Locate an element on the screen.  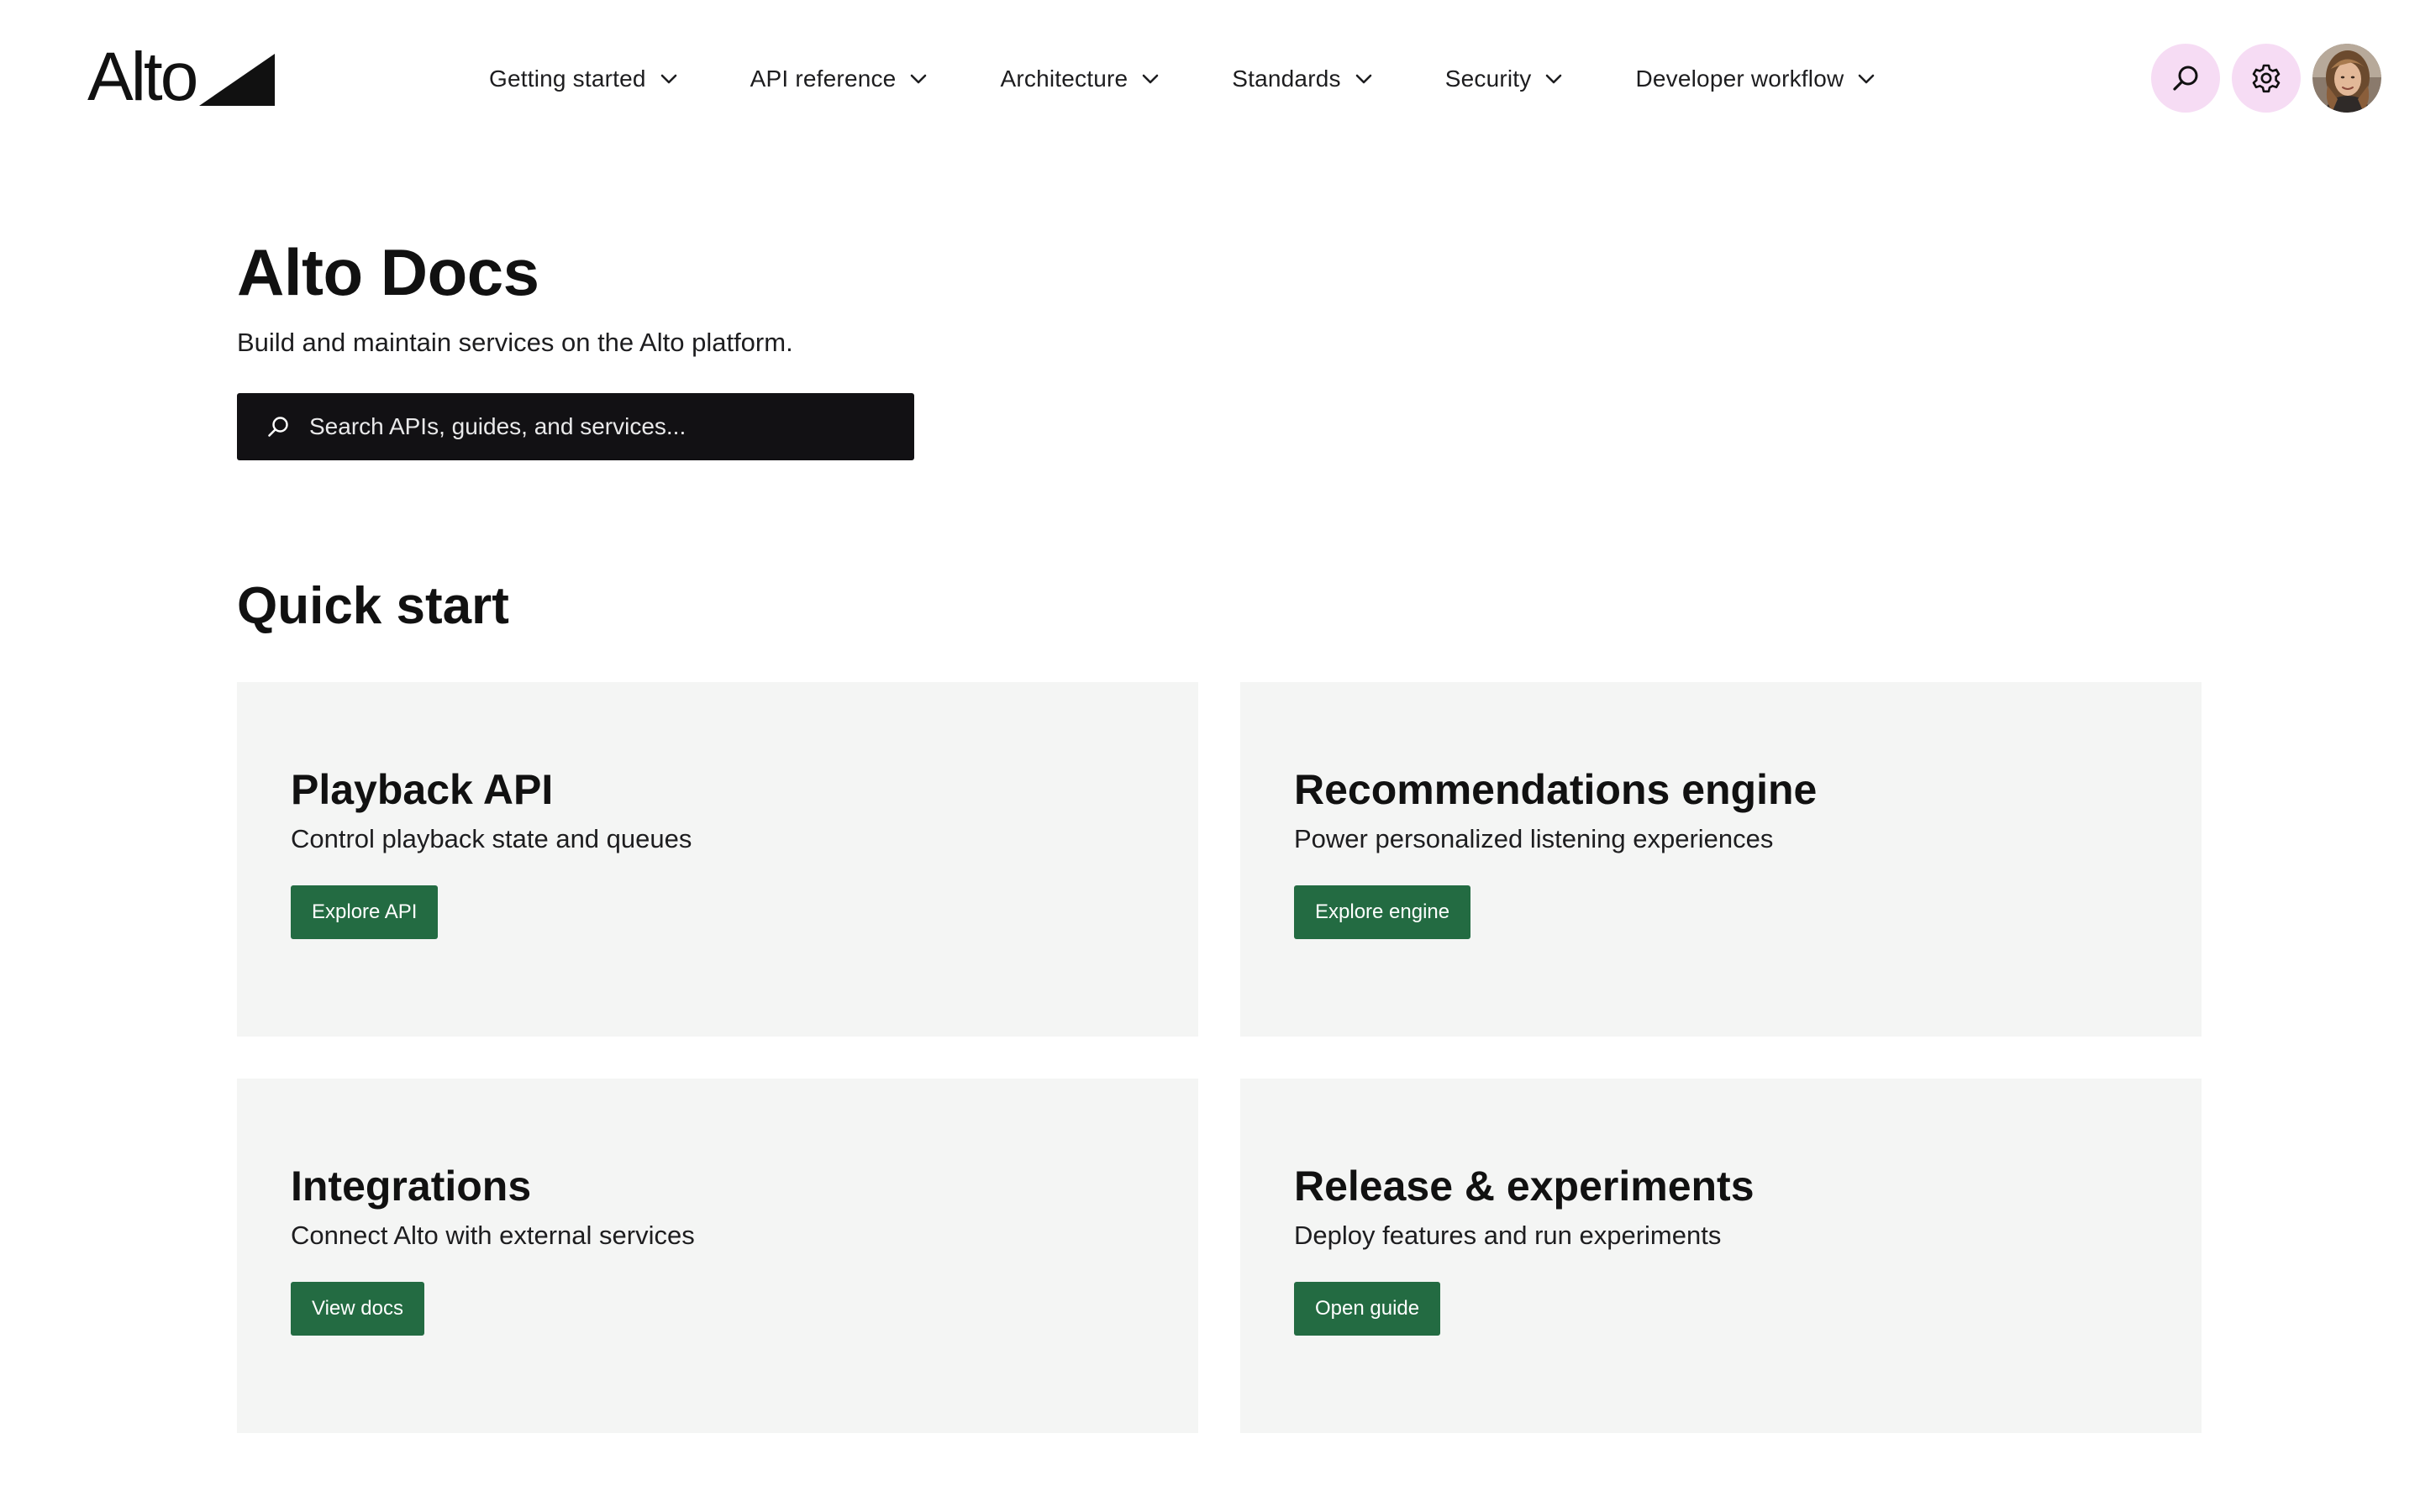
nav-api-reference: API reference is located at coordinates (840, 79).